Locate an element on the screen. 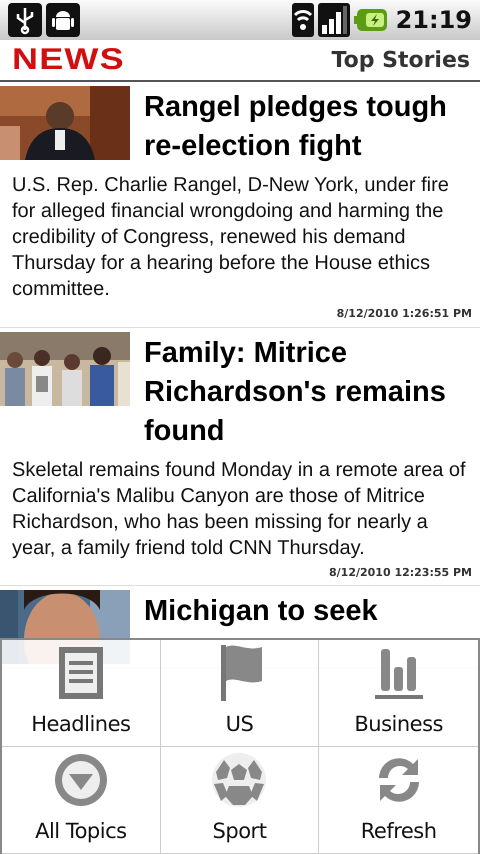 The image size is (480, 854). menu-item: Headlines is located at coordinates (81, 693).